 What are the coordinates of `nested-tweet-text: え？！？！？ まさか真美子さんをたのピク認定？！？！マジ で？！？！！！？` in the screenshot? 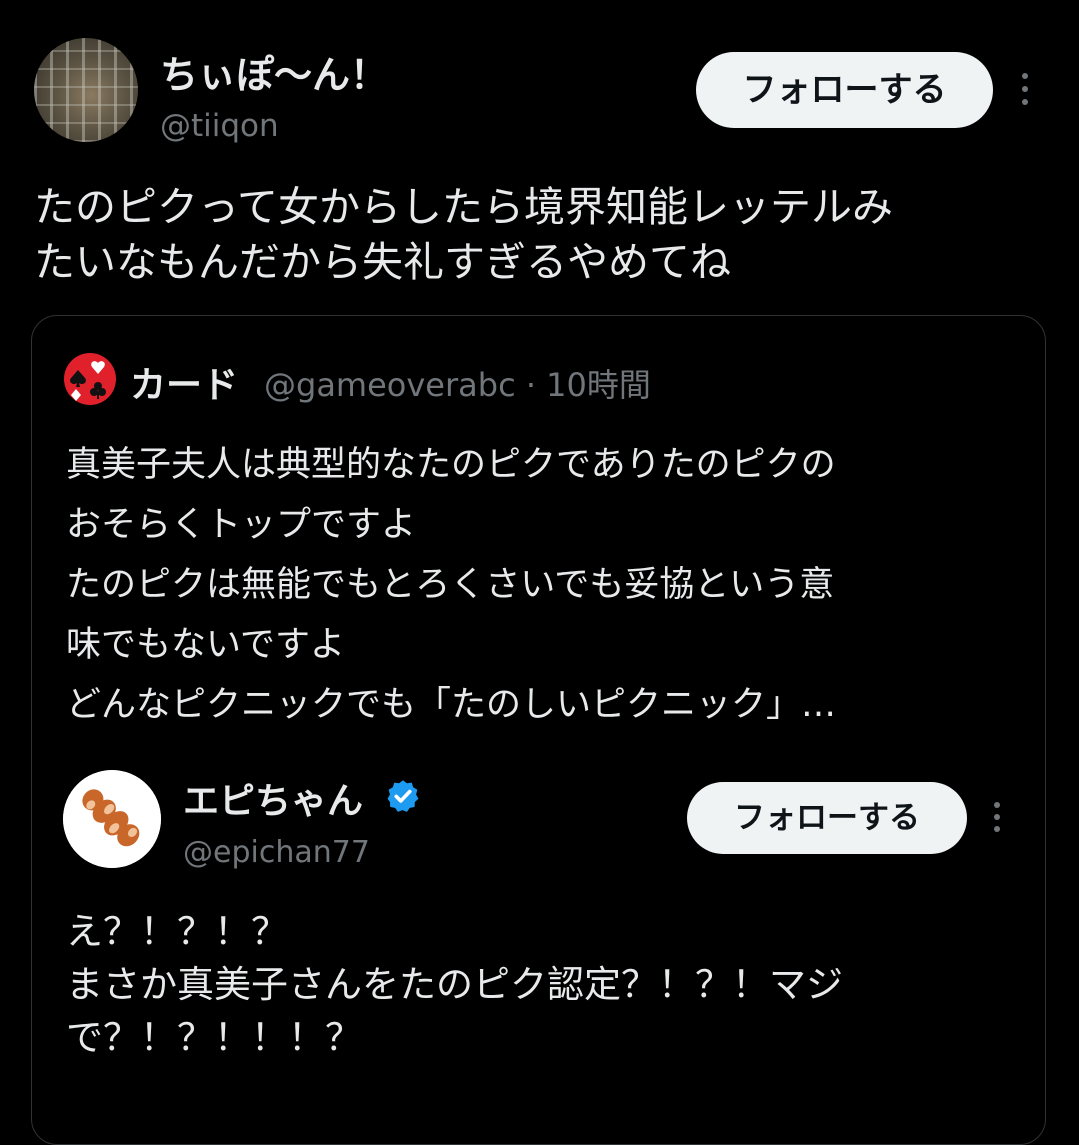 It's located at (546, 984).